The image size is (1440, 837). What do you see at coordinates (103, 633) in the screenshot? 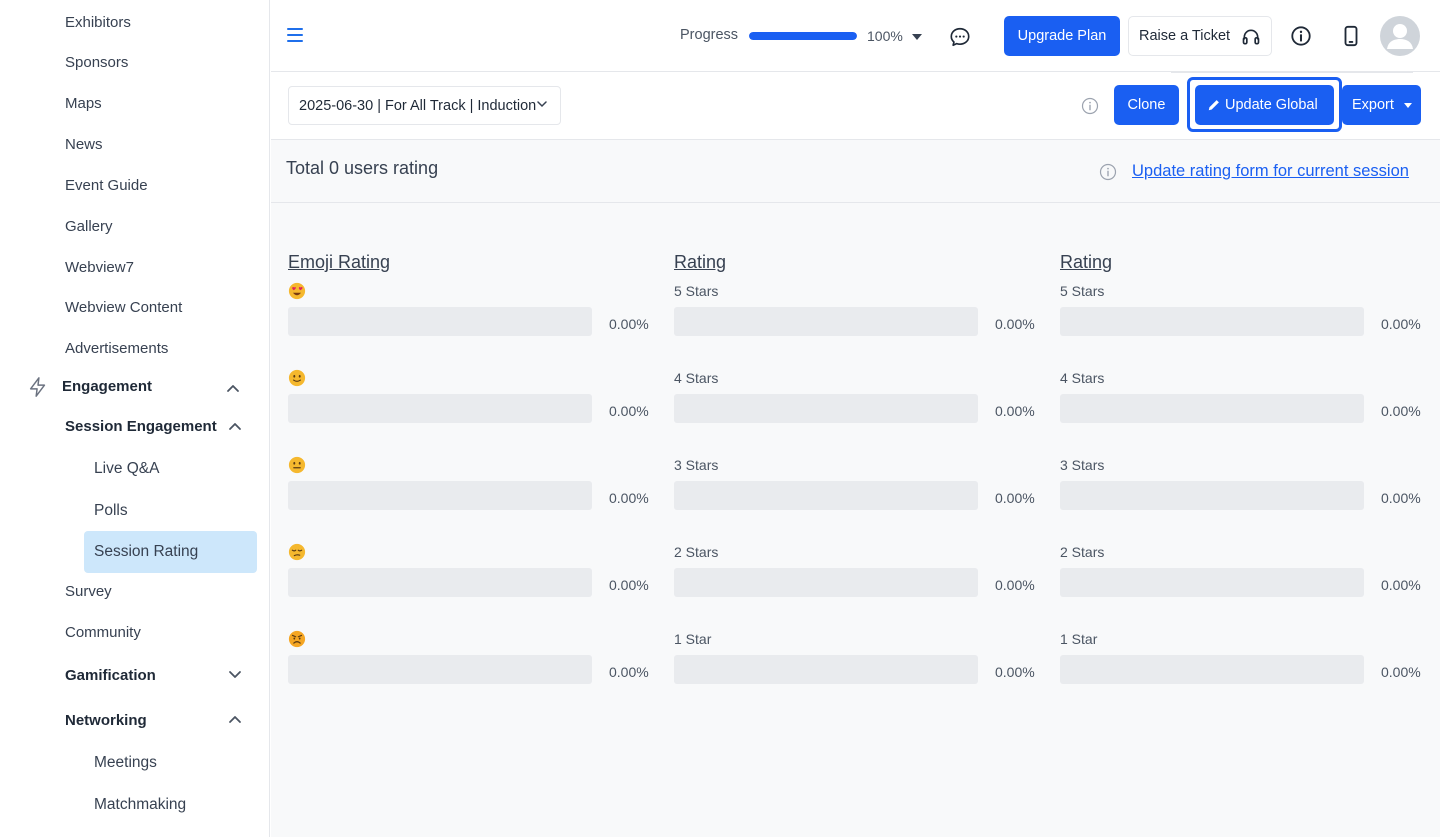
I see `sidebar-item-community: Community` at bounding box center [103, 633].